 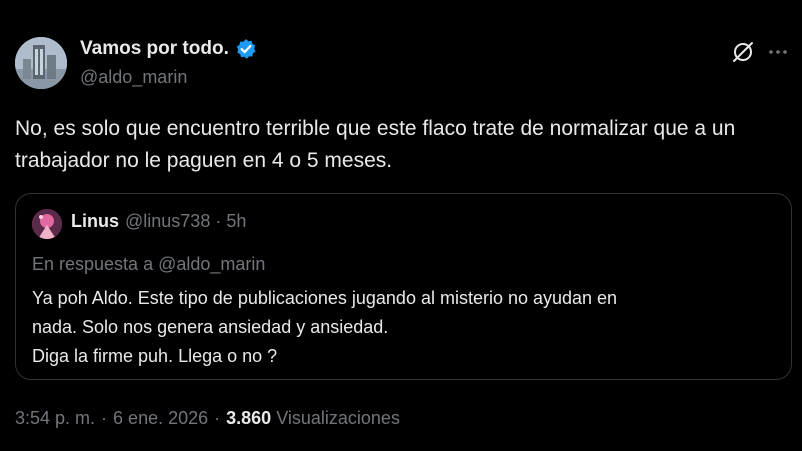 What do you see at coordinates (133, 77) in the screenshot?
I see `author-handle: @aldo_marin` at bounding box center [133, 77].